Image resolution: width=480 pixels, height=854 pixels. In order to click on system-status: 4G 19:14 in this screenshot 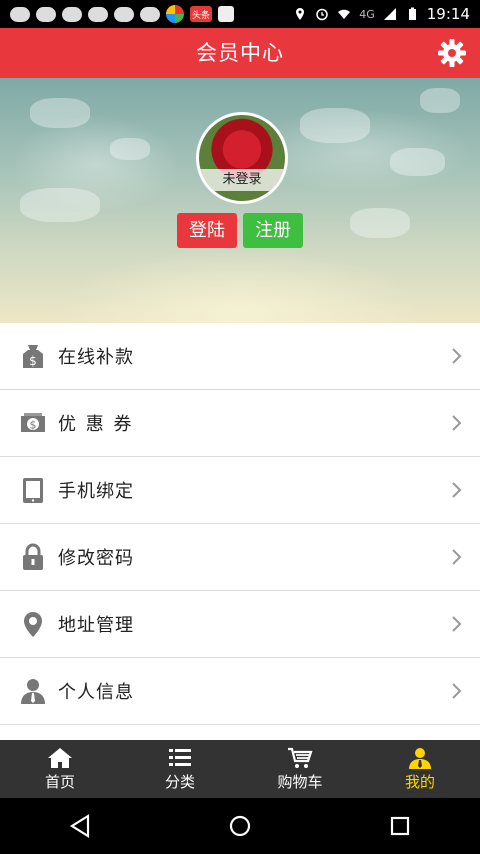, I will do `click(386, 14)`.